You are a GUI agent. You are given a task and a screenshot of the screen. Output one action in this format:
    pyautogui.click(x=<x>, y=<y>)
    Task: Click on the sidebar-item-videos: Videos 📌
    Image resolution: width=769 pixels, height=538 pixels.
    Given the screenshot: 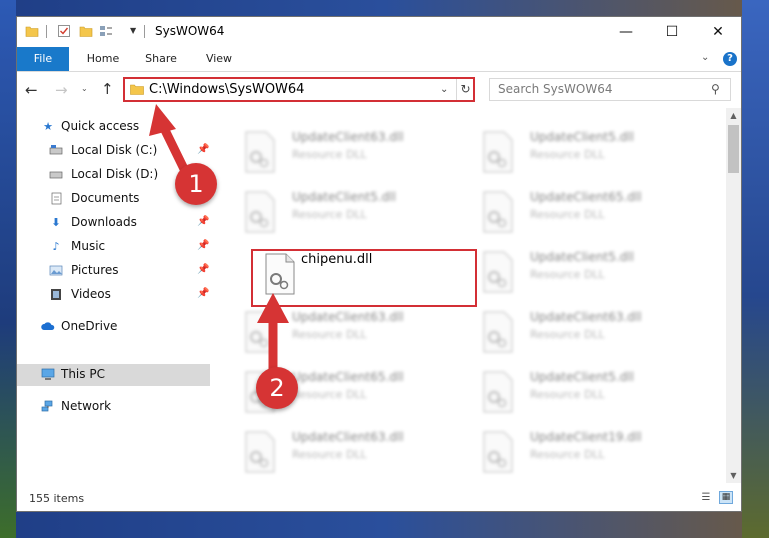 What is the action you would take?
    pyautogui.click(x=113, y=295)
    